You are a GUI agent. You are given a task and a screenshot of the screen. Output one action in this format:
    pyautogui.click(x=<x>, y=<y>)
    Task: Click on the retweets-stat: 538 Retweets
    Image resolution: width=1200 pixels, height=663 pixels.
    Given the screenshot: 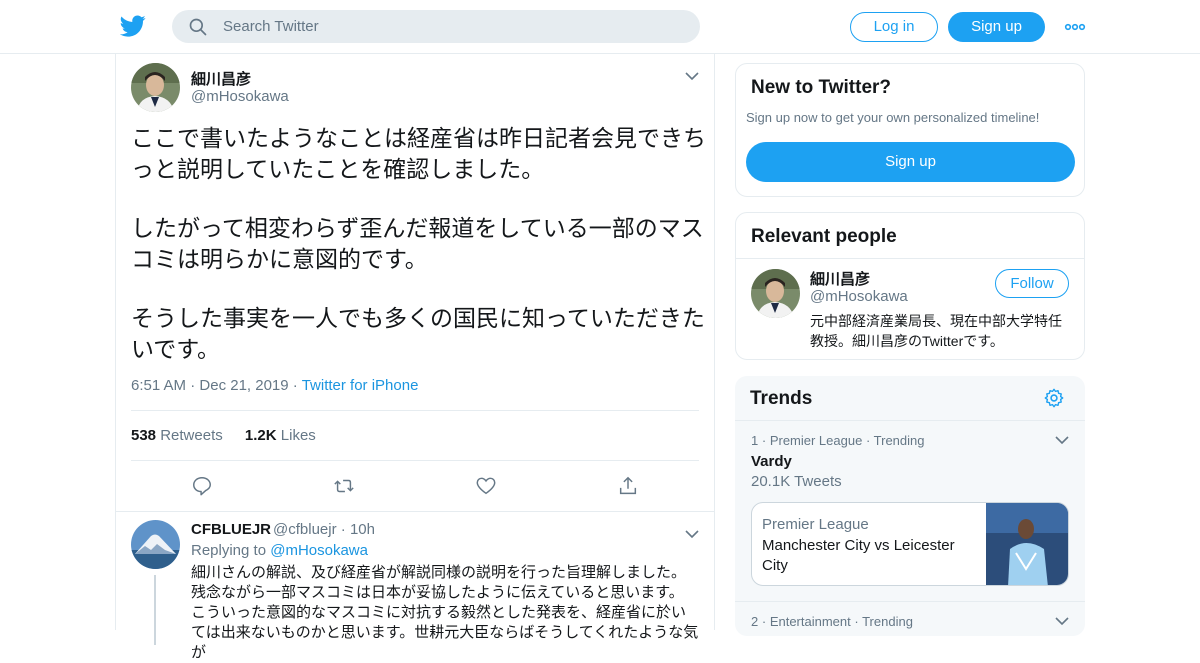 What is the action you would take?
    pyautogui.click(x=177, y=435)
    